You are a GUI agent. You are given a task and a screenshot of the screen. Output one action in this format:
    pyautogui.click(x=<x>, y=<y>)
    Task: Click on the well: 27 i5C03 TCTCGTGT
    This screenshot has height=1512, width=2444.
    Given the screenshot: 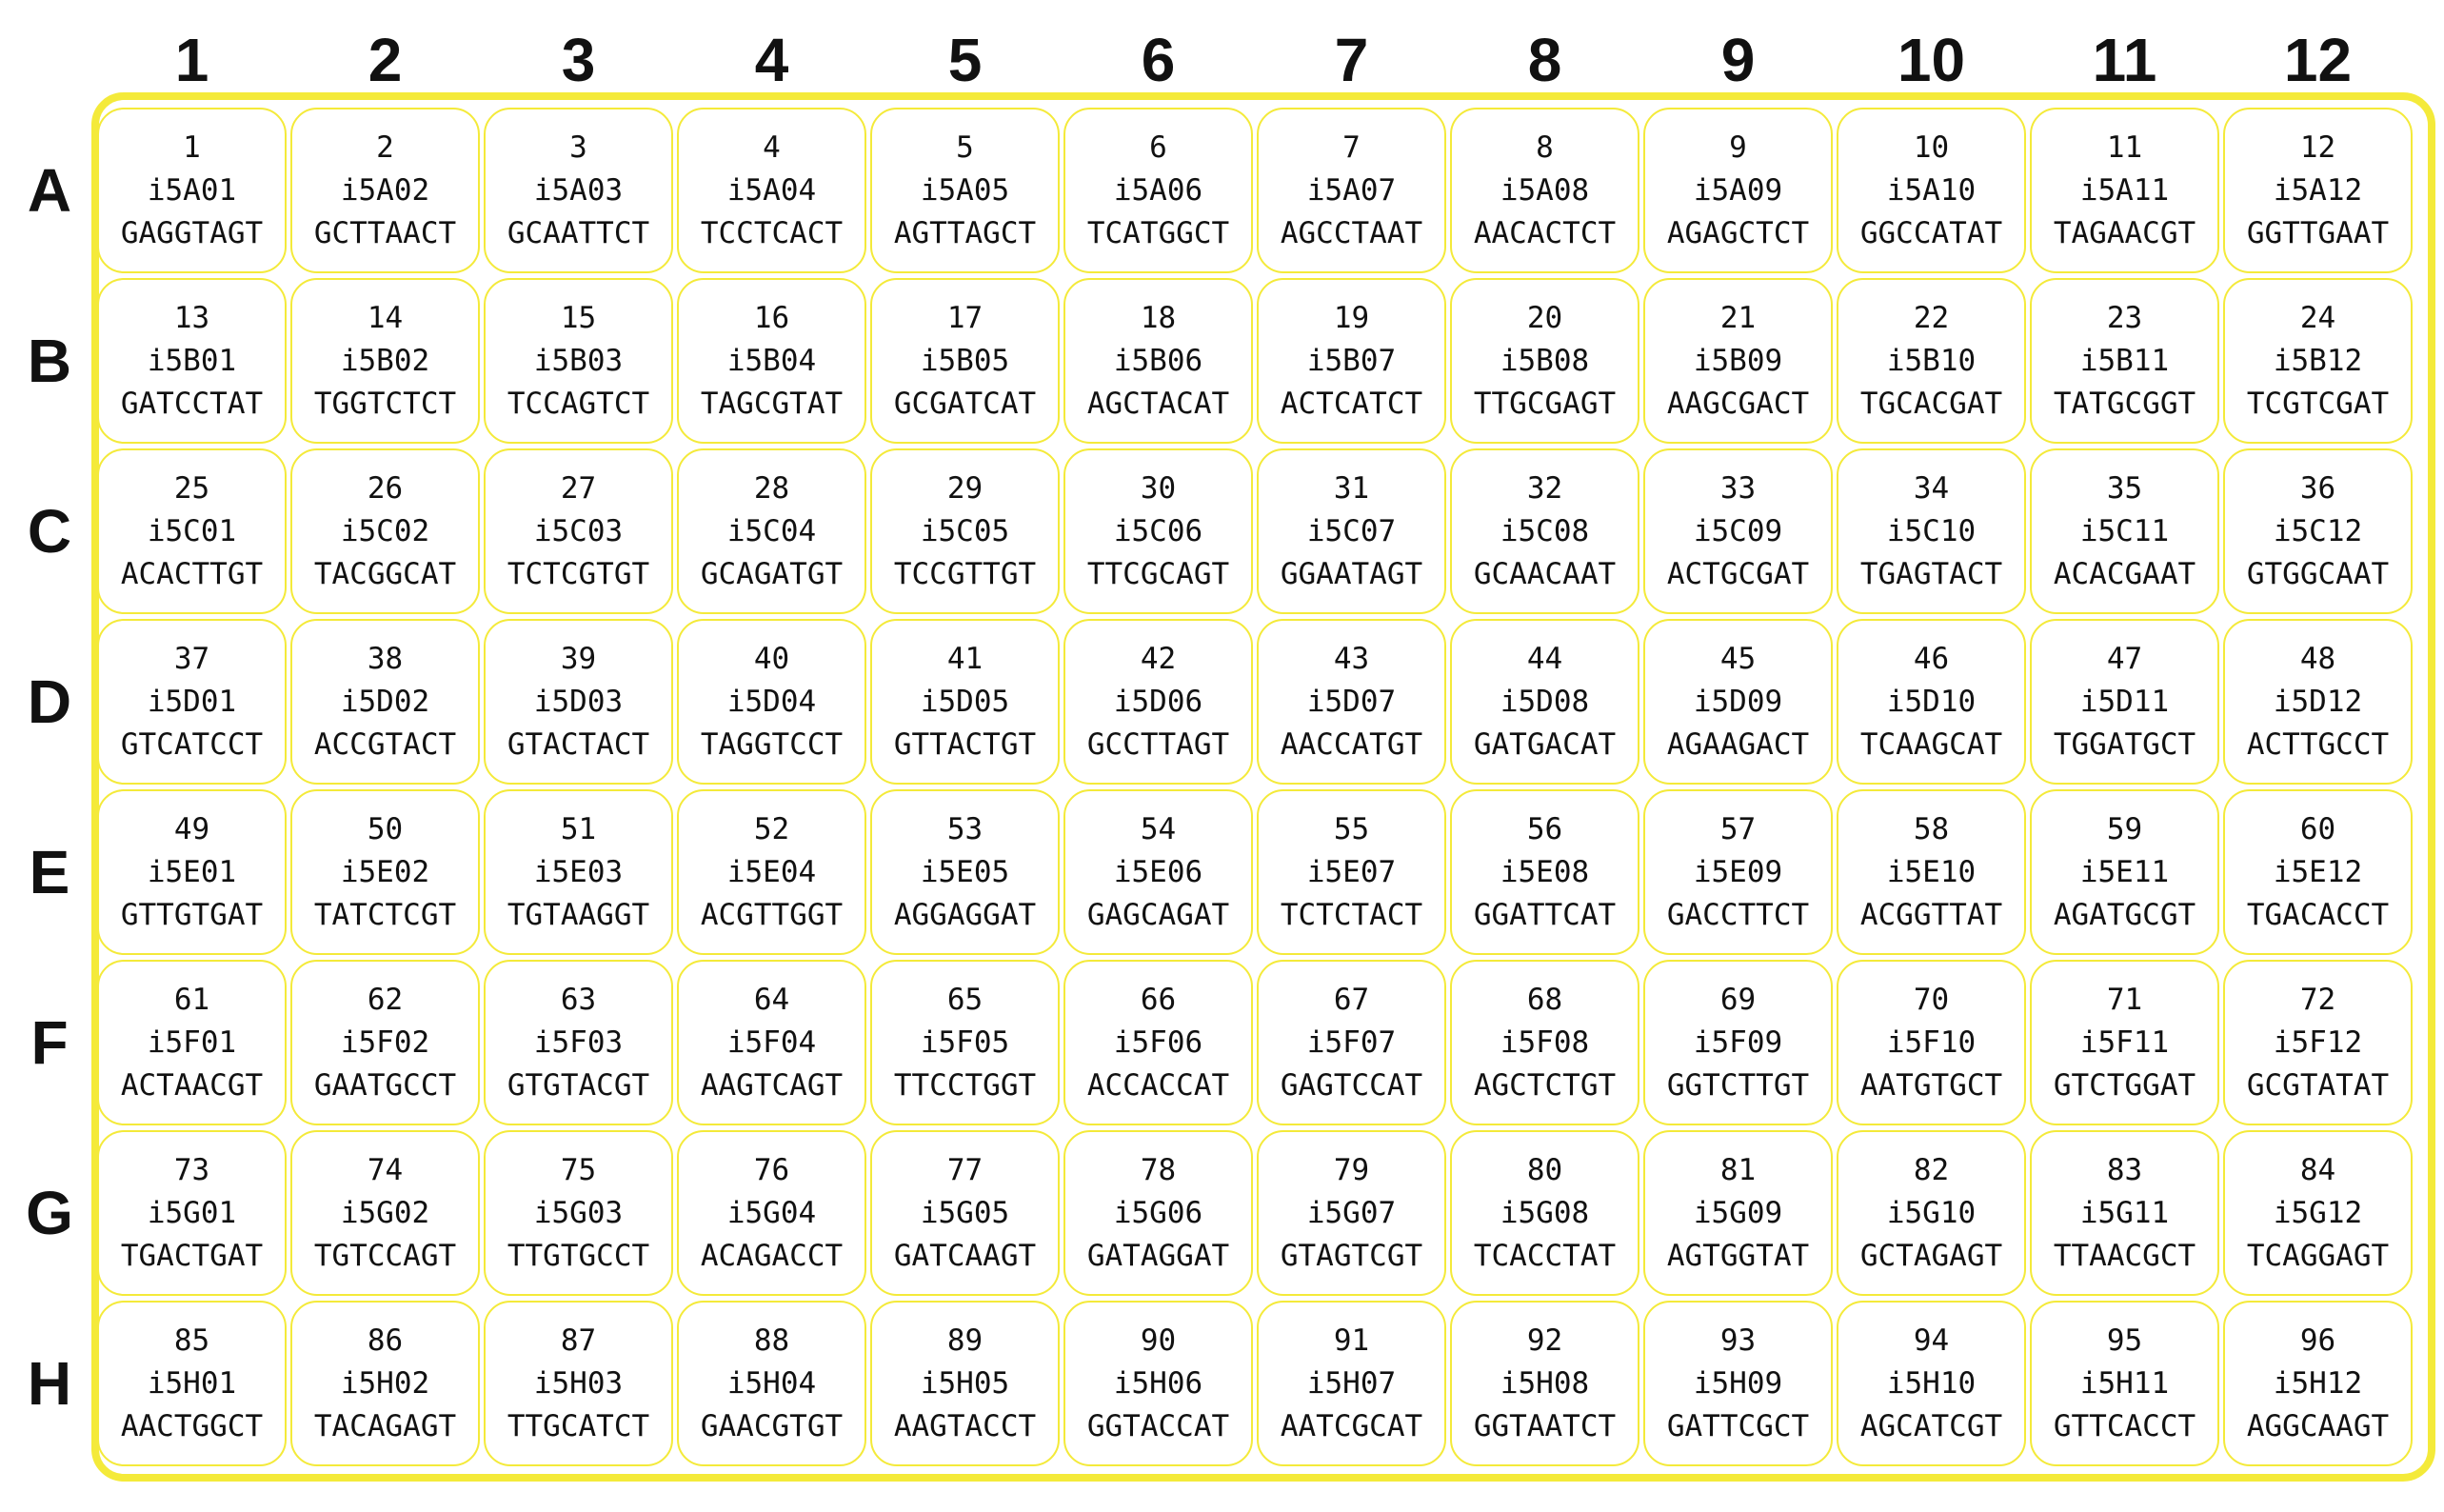 What is the action you would take?
    pyautogui.click(x=578, y=531)
    